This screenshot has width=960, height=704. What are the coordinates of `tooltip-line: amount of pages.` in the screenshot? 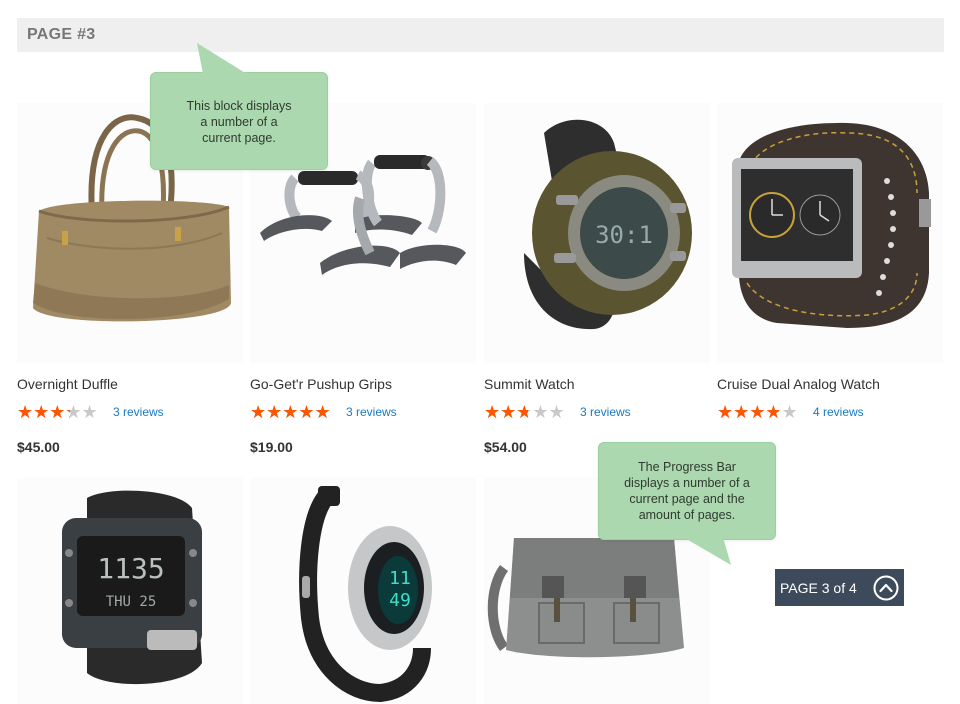 It's located at (687, 515).